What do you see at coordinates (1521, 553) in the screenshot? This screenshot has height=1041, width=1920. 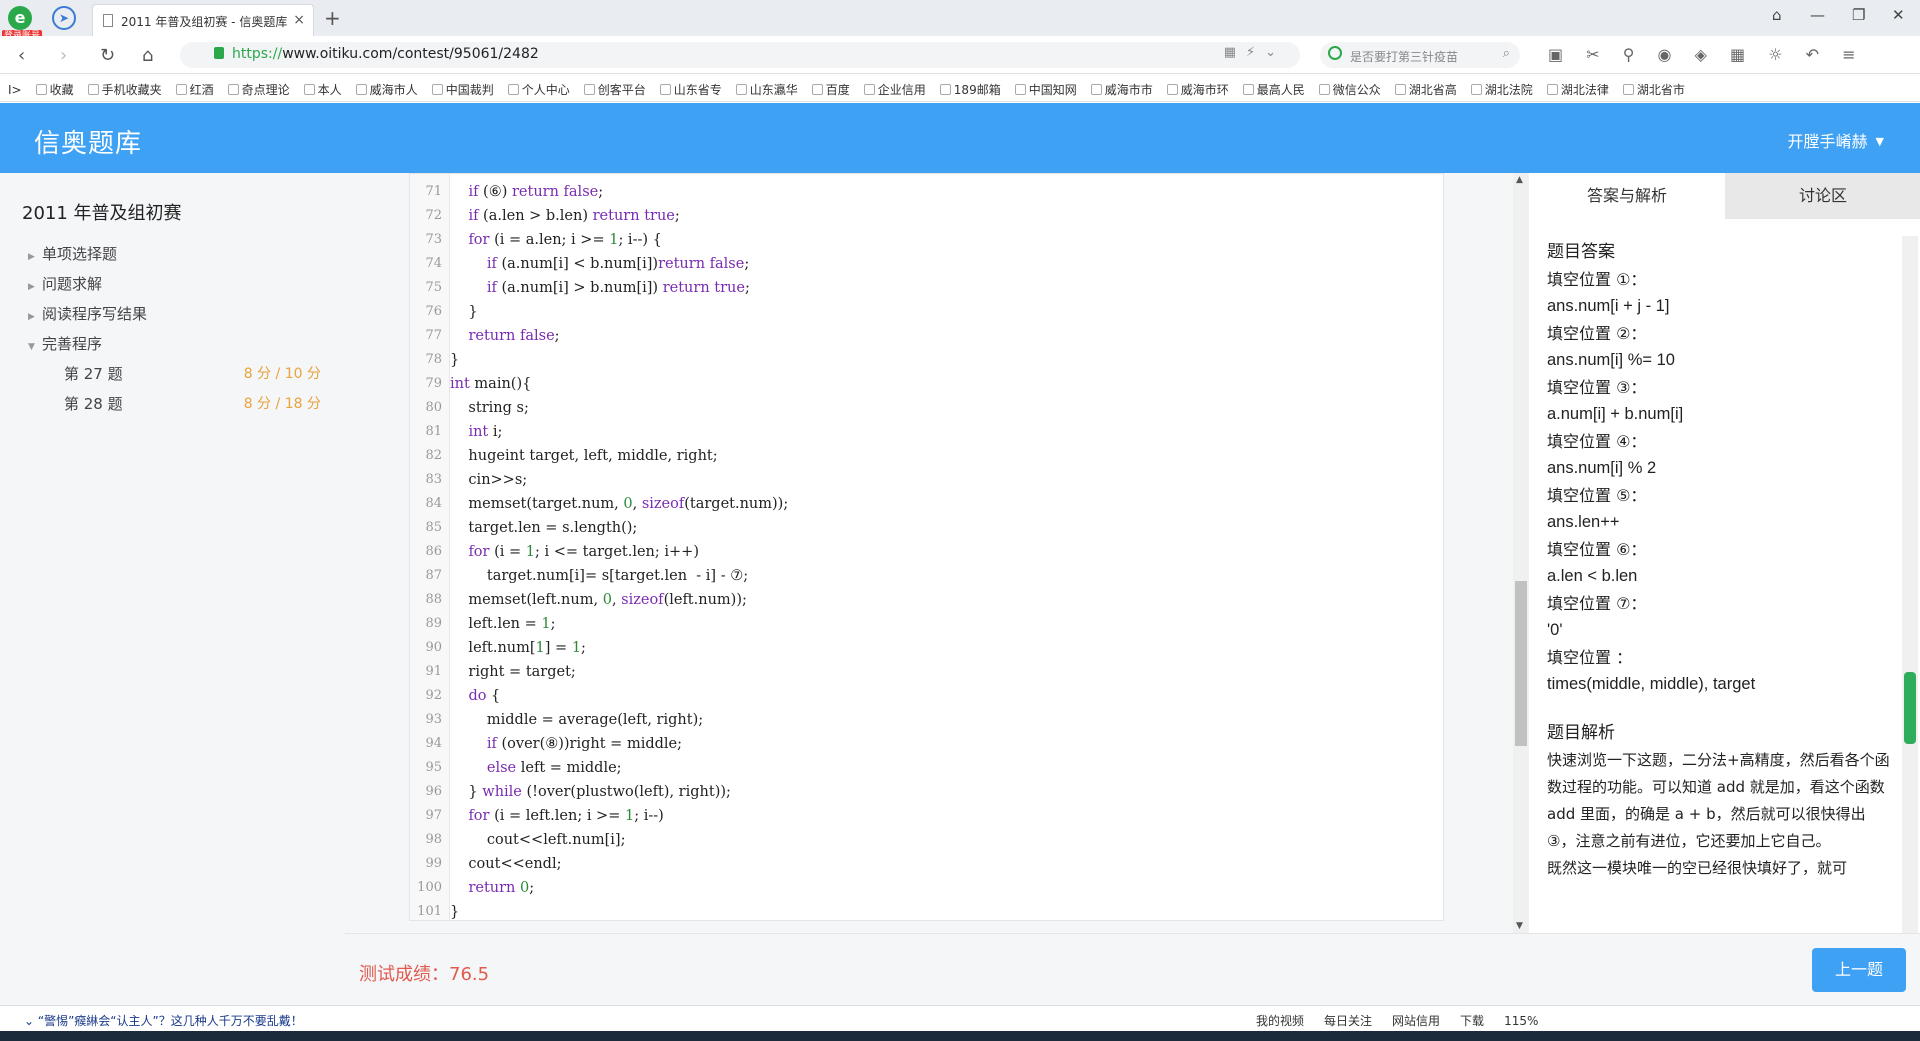 I see `content-scrollbar: ▲ ▼` at bounding box center [1521, 553].